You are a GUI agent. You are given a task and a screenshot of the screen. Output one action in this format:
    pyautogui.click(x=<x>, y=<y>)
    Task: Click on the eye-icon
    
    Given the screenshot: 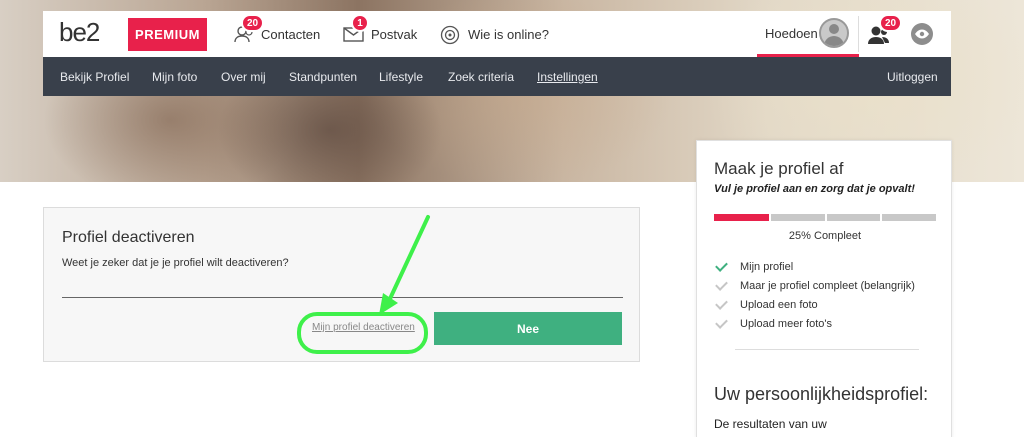 What is the action you would take?
    pyautogui.click(x=922, y=34)
    